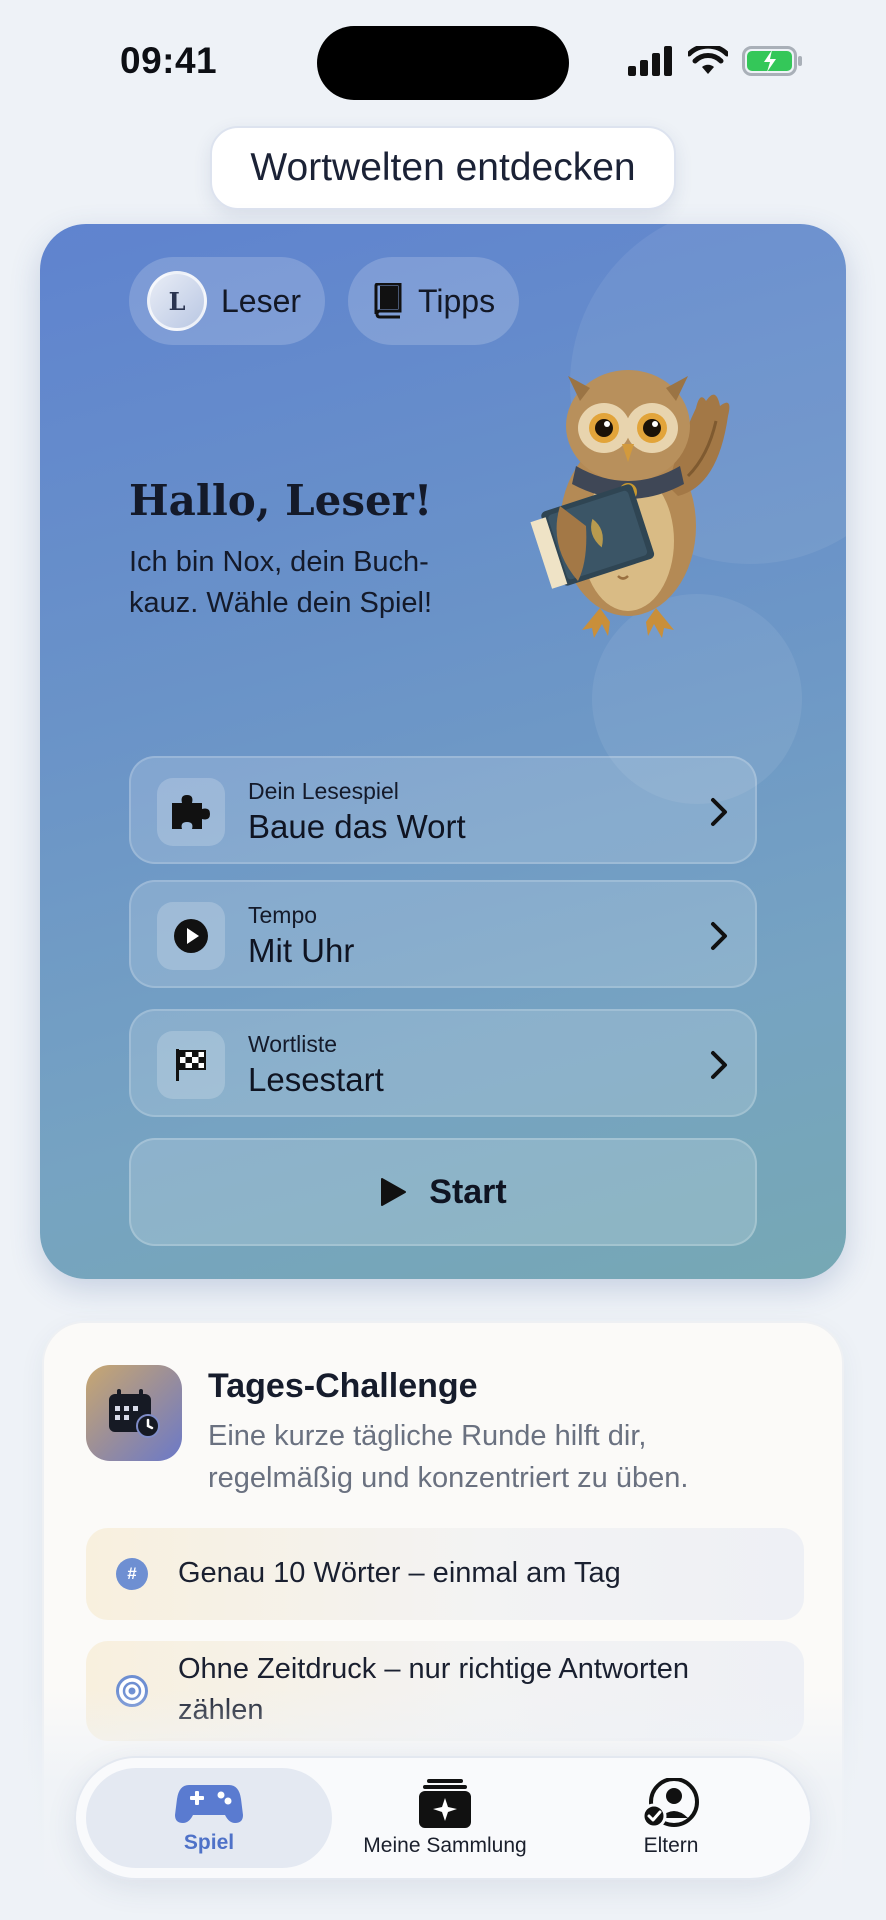  I want to click on challenge-rule: # Genau 10 Wörter – einmal am Tag, so click(445, 1574).